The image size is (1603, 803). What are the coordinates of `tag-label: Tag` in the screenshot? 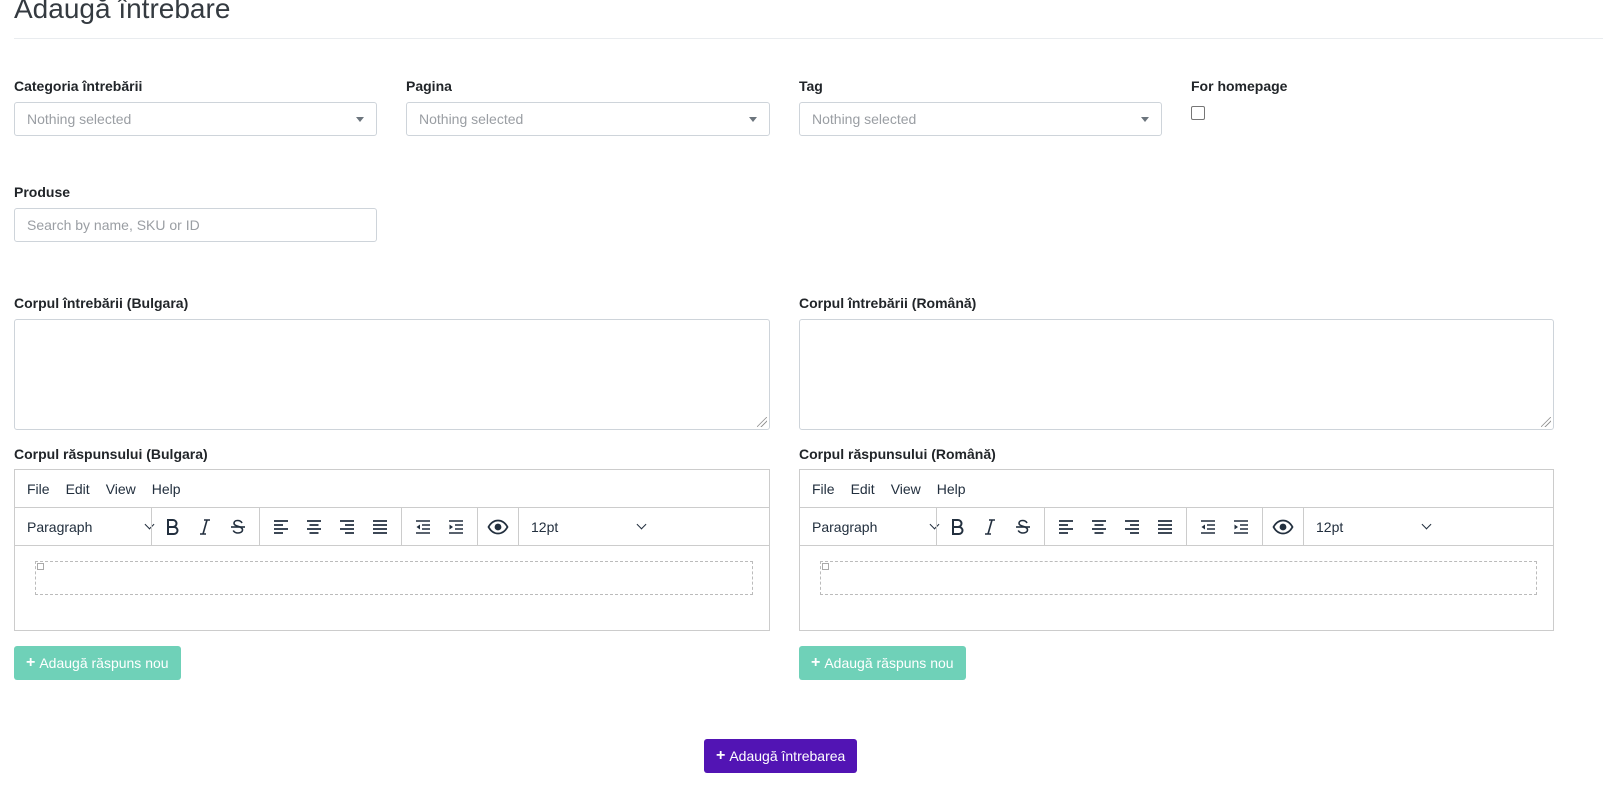 It's located at (811, 86).